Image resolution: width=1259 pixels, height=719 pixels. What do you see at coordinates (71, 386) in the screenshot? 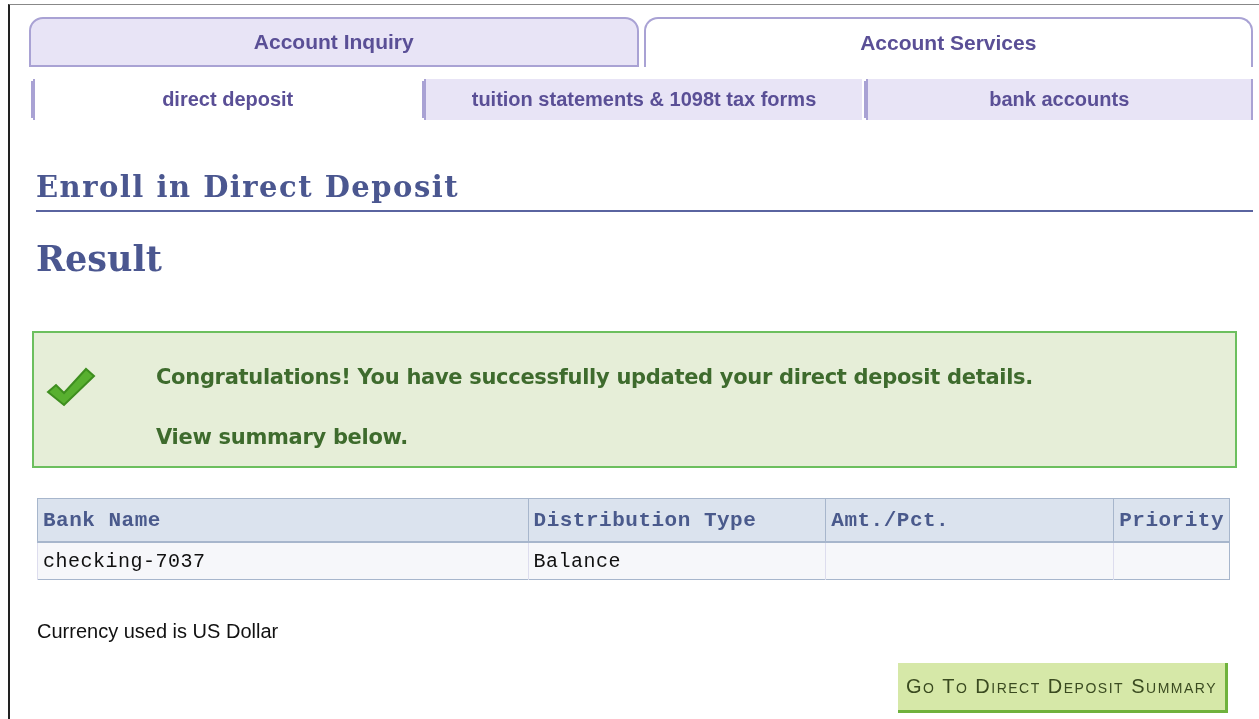
I see `checkmark-icon` at bounding box center [71, 386].